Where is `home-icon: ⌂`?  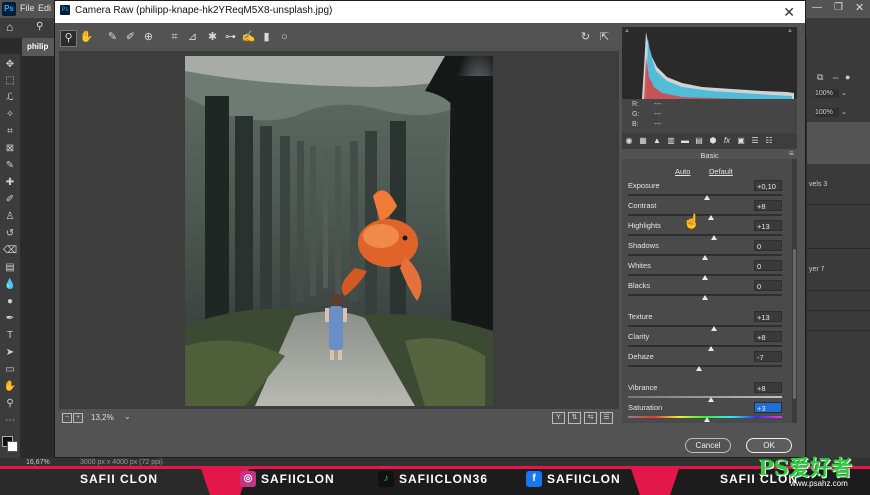 home-icon: ⌂ is located at coordinates (9, 27).